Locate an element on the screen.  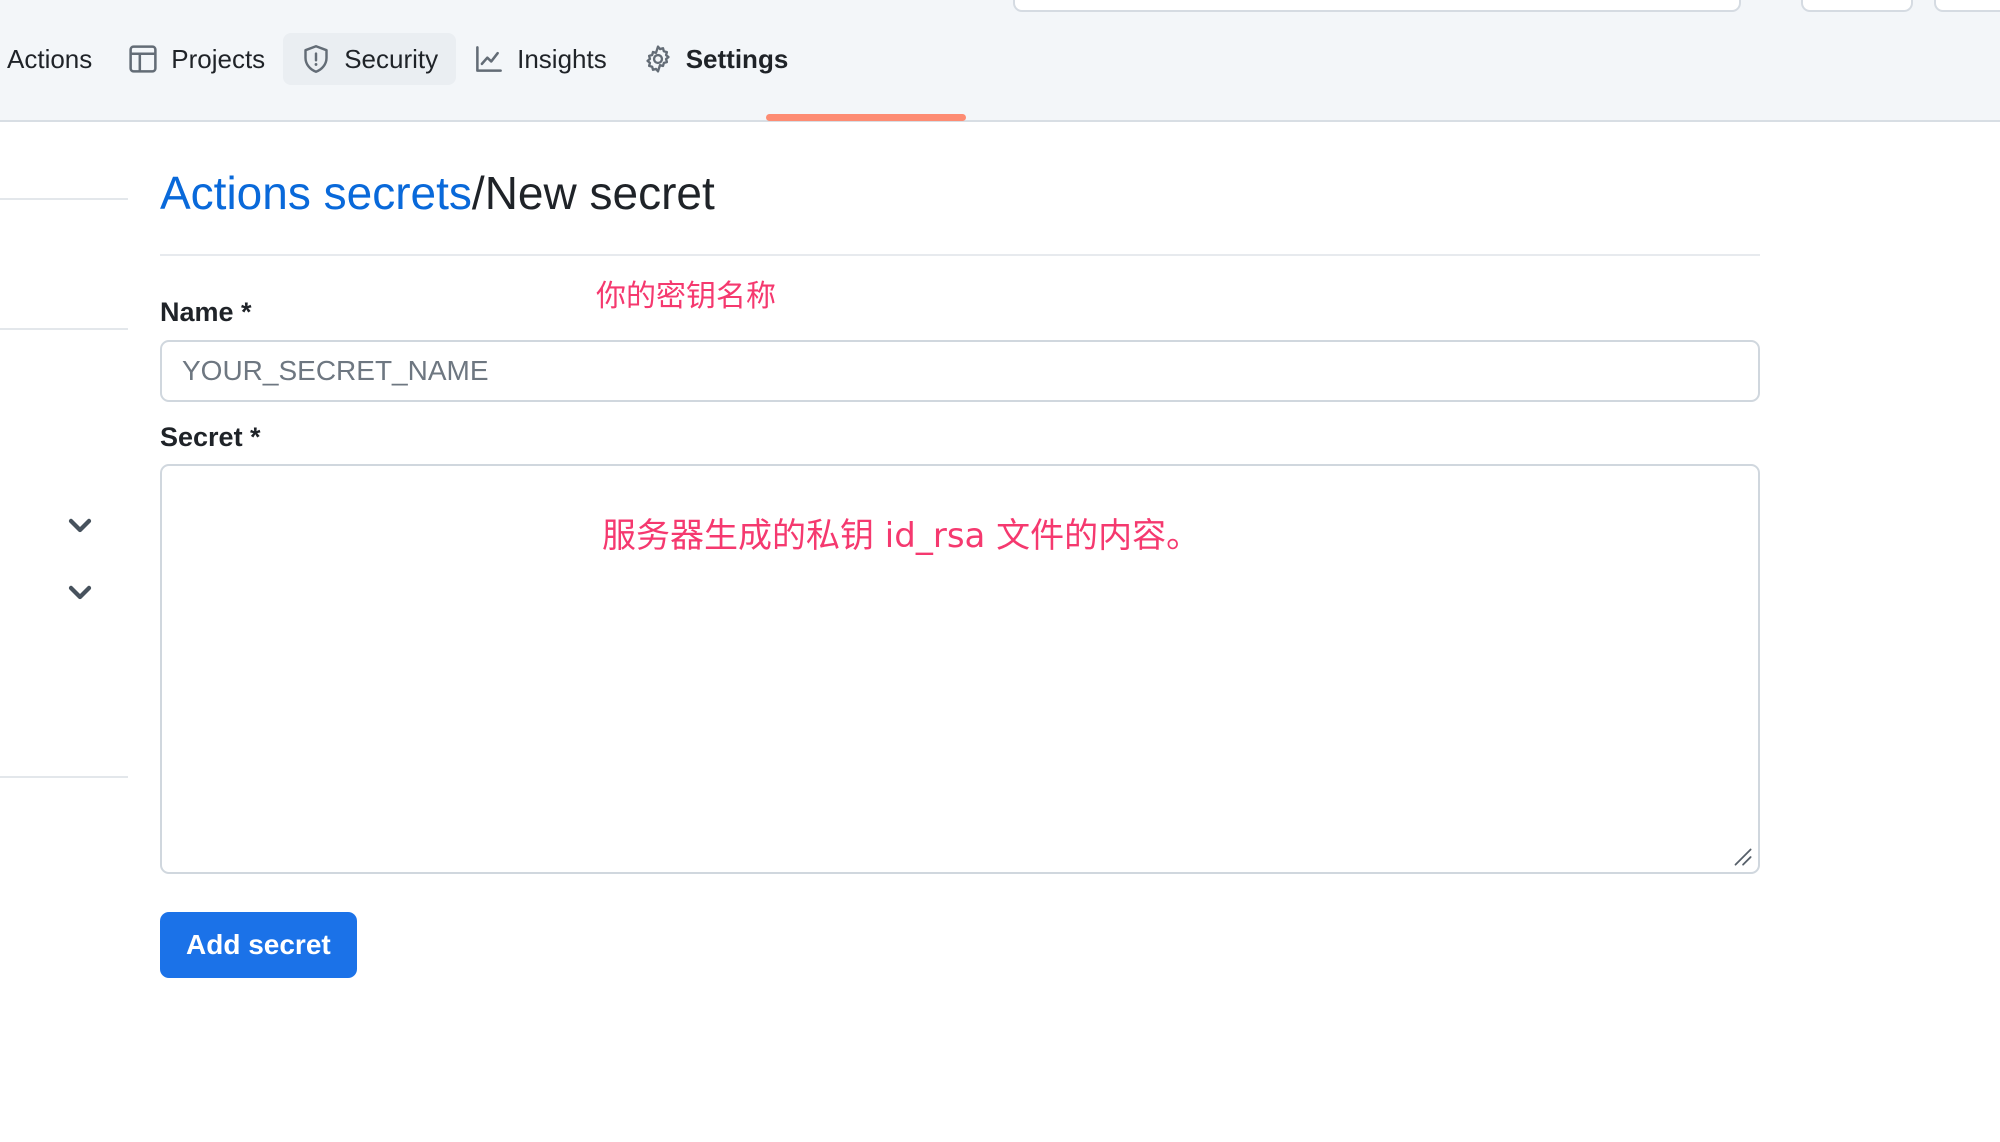
secret-name-input is located at coordinates (960, 371).